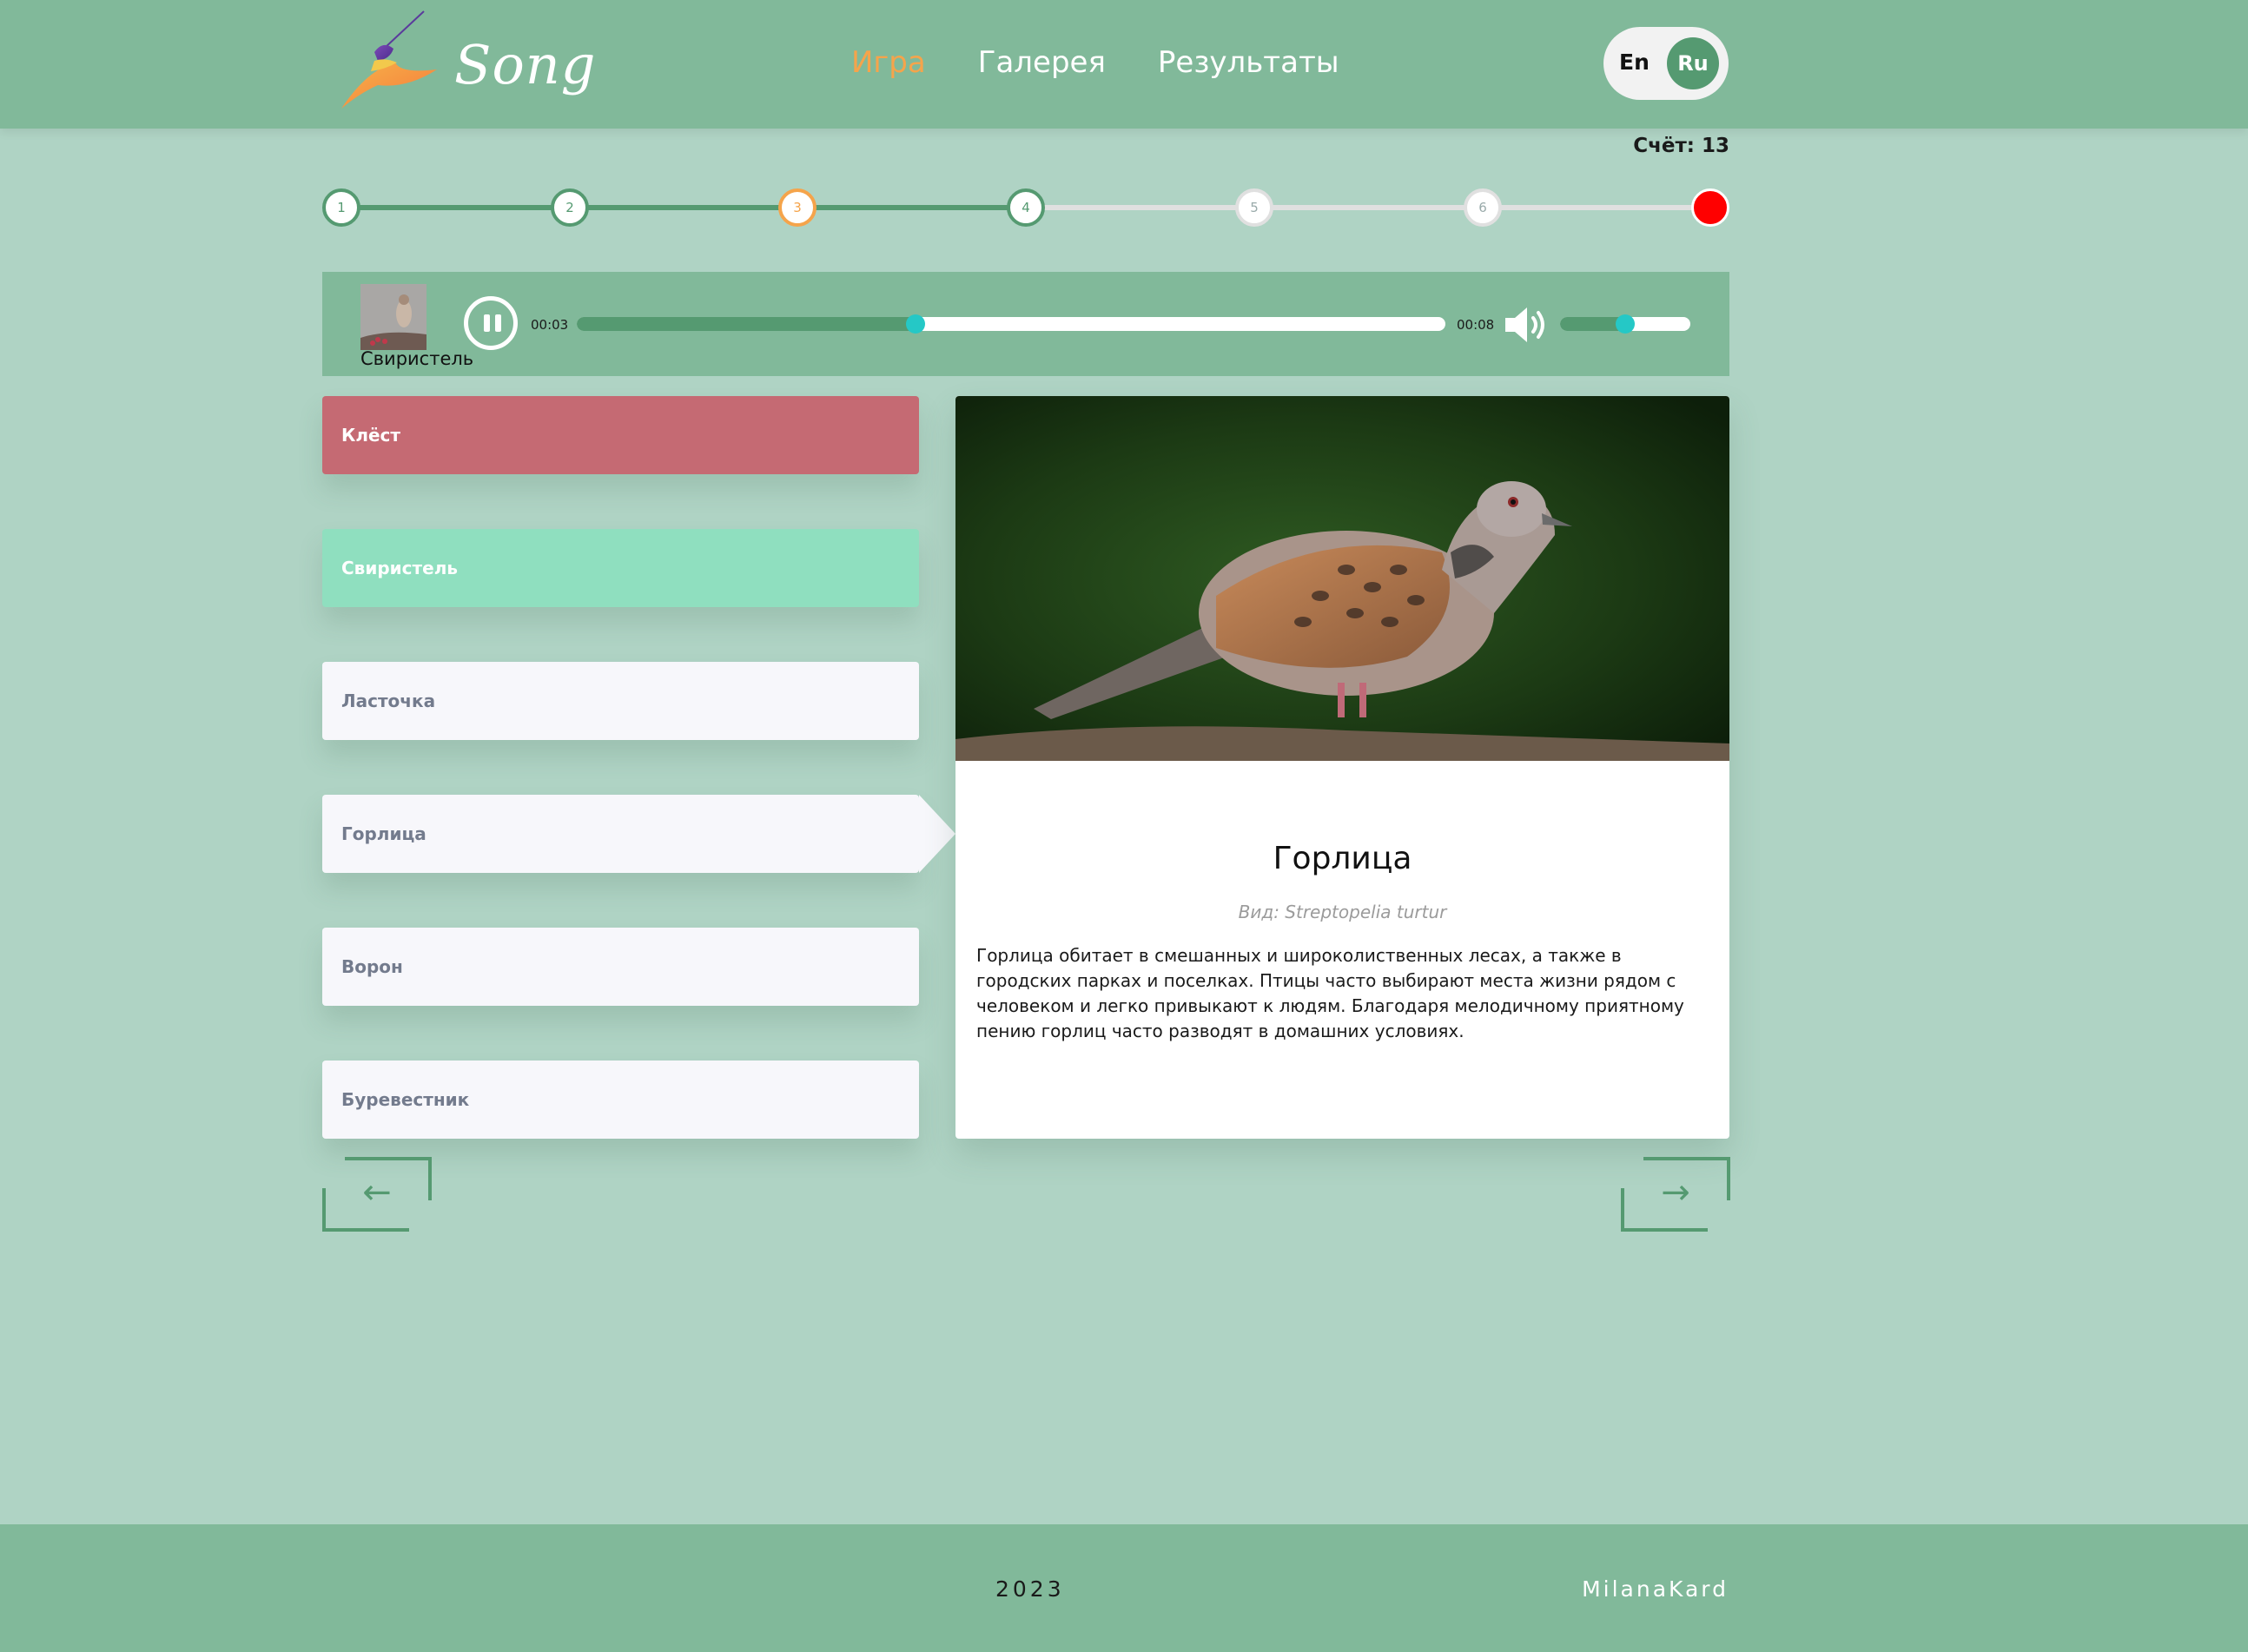  I want to click on answer-option-2: Свиристель, so click(620, 568).